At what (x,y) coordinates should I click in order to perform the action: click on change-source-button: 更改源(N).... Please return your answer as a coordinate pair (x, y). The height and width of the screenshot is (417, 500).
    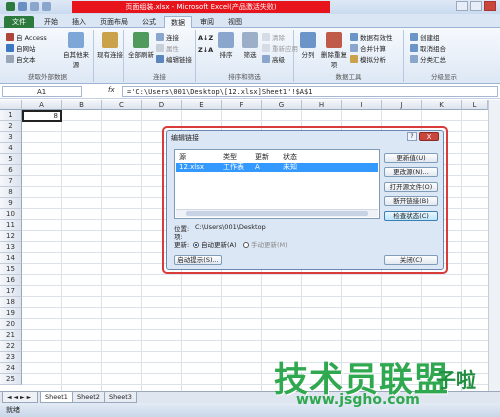
    Looking at the image, I should click on (411, 172).